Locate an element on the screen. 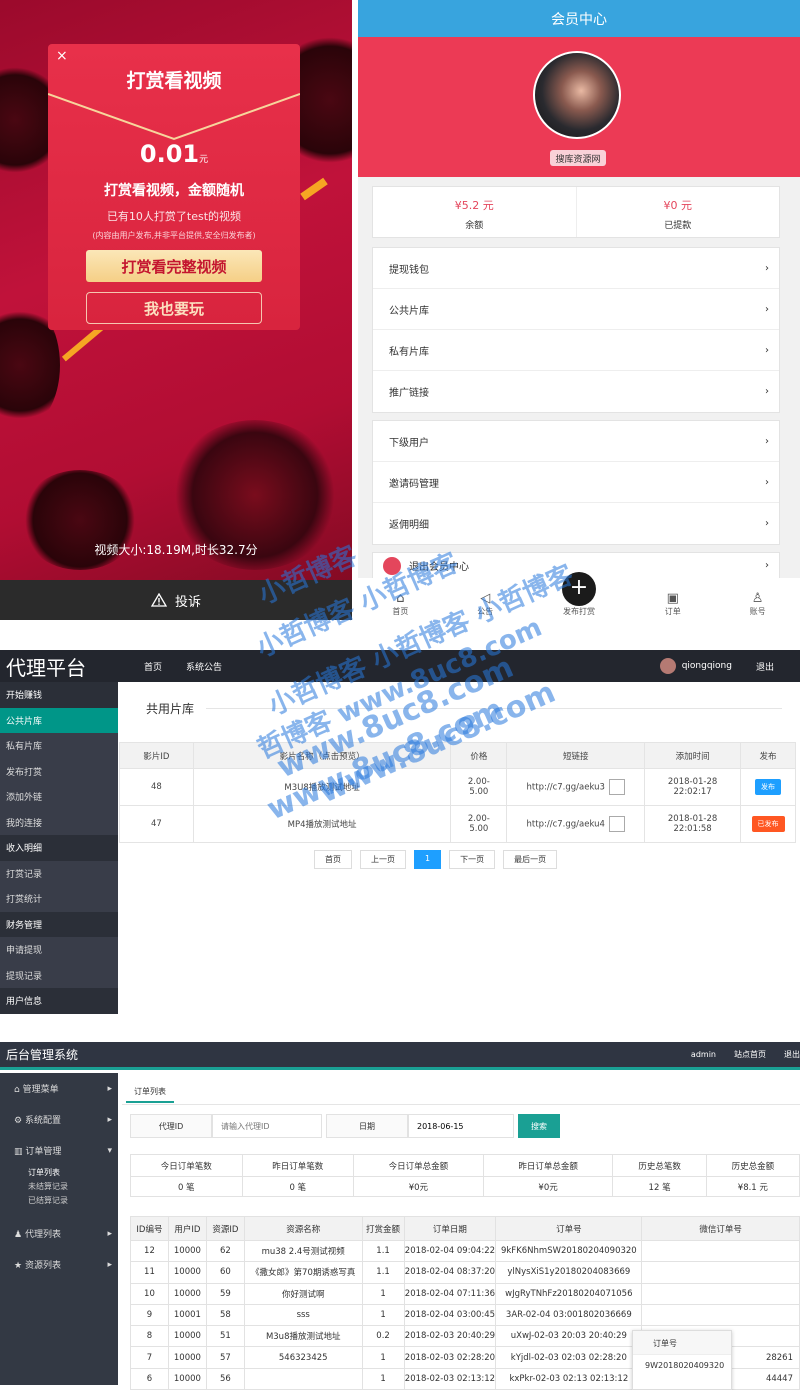 This screenshot has height=1390, width=800. tab-account: ♙ 账号 is located at coordinates (758, 604).